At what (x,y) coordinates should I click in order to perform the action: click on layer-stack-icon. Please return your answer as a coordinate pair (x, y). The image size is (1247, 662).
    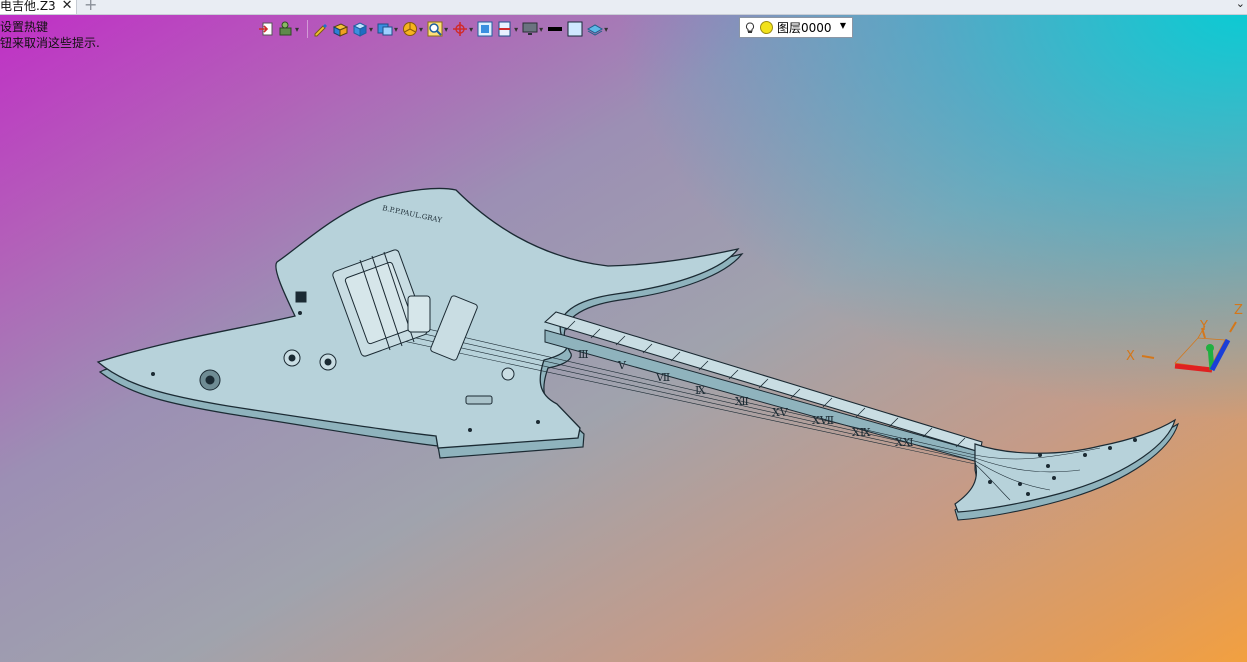
    Looking at the image, I should click on (595, 30).